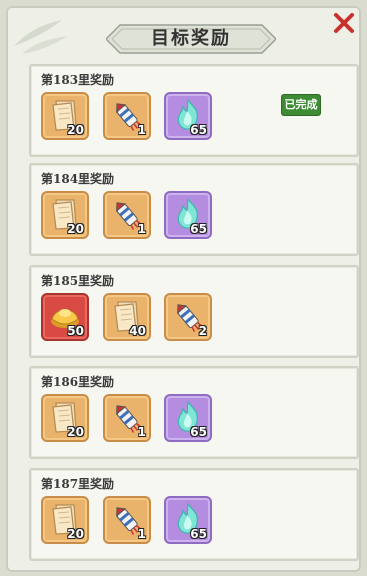  Describe the element at coordinates (78, 80) in the screenshot. I see `reward-card-title: 第183里奖励` at that location.